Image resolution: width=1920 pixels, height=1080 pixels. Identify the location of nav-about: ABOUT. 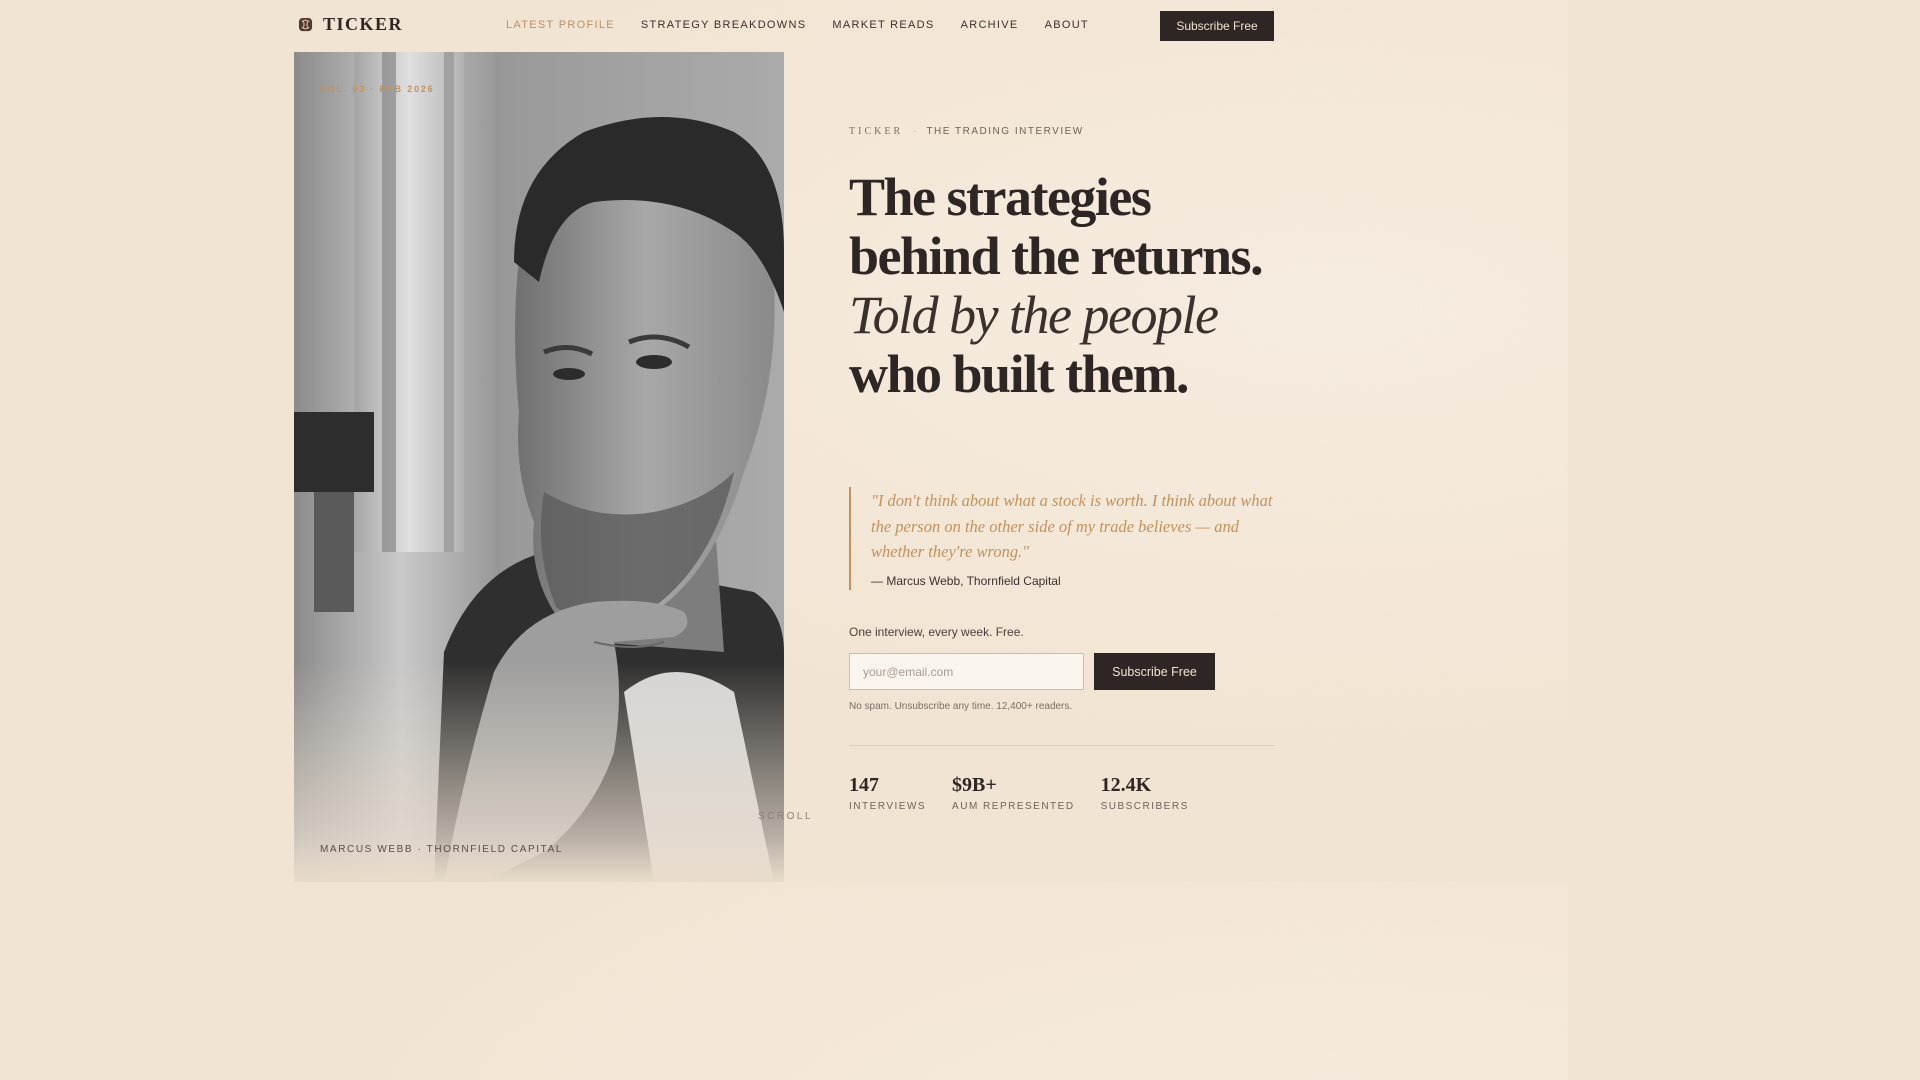
(1067, 25).